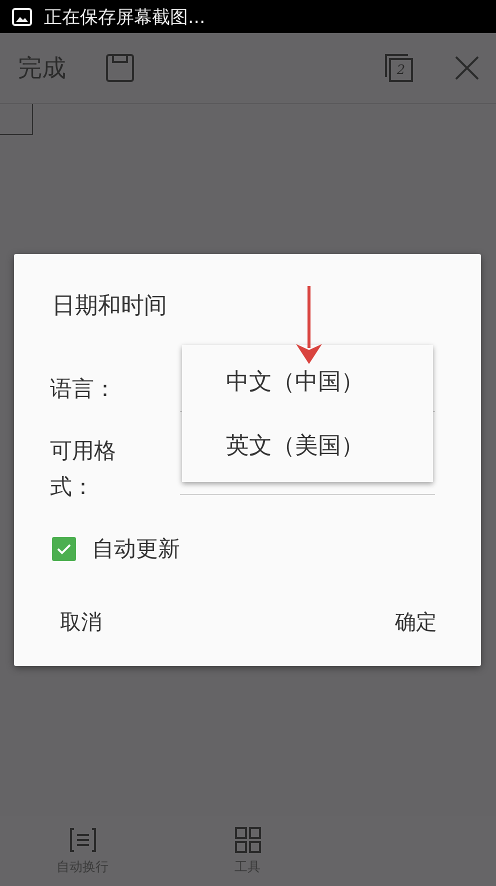  What do you see at coordinates (109, 306) in the screenshot?
I see `dialog-title: 日期和时间` at bounding box center [109, 306].